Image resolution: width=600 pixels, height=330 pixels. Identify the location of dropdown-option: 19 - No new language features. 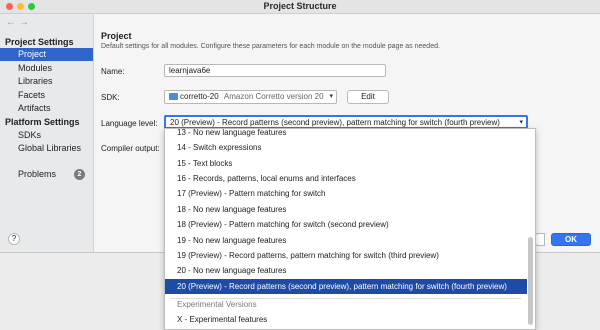
(346, 240).